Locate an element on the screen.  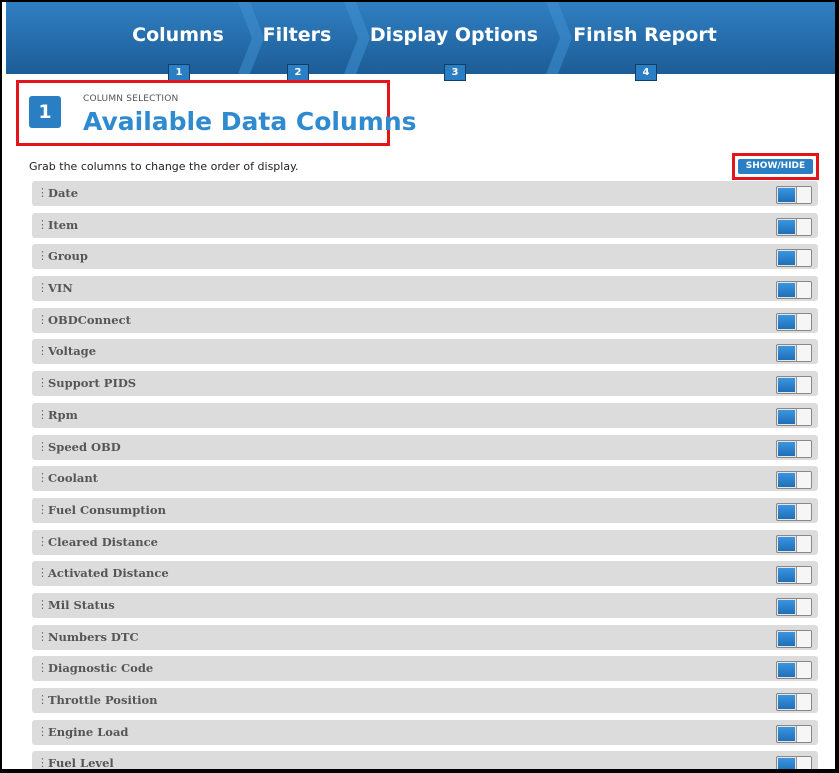
column-row: ⋮ Numbers DTC is located at coordinates (425, 637).